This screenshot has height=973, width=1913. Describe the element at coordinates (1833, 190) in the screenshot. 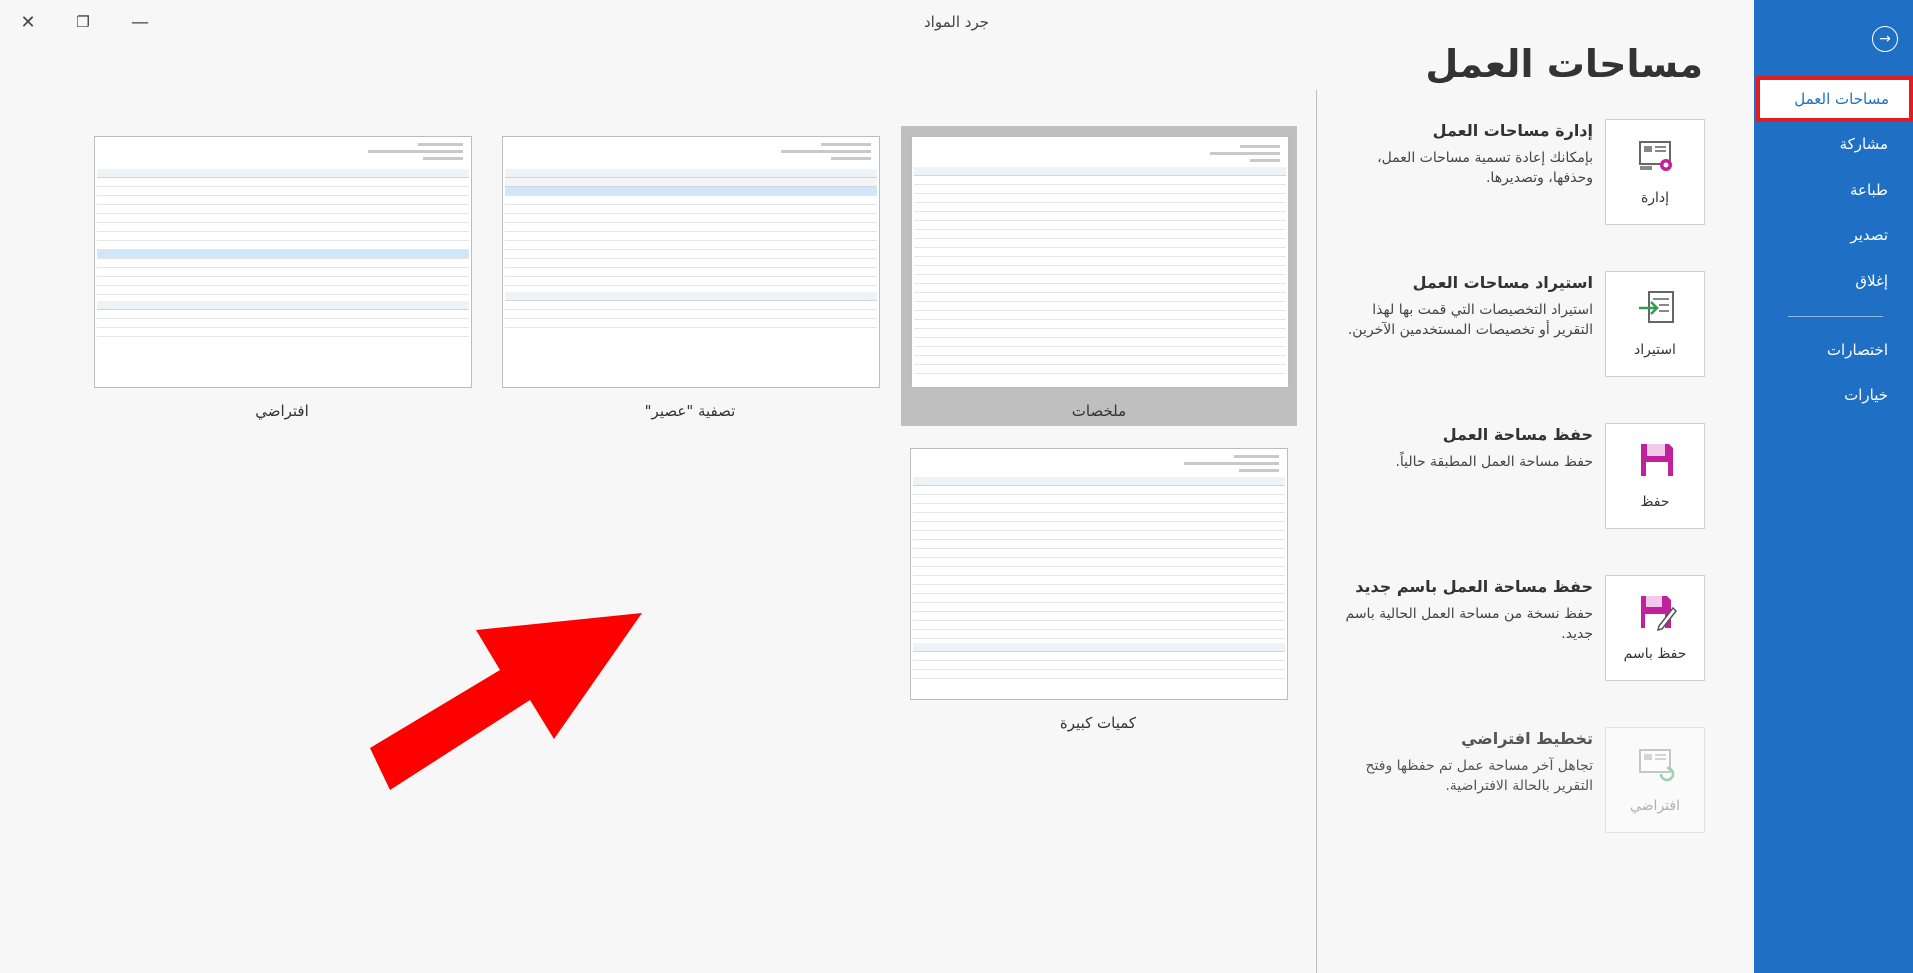

I see `sidebar-item-print: طباعة` at that location.